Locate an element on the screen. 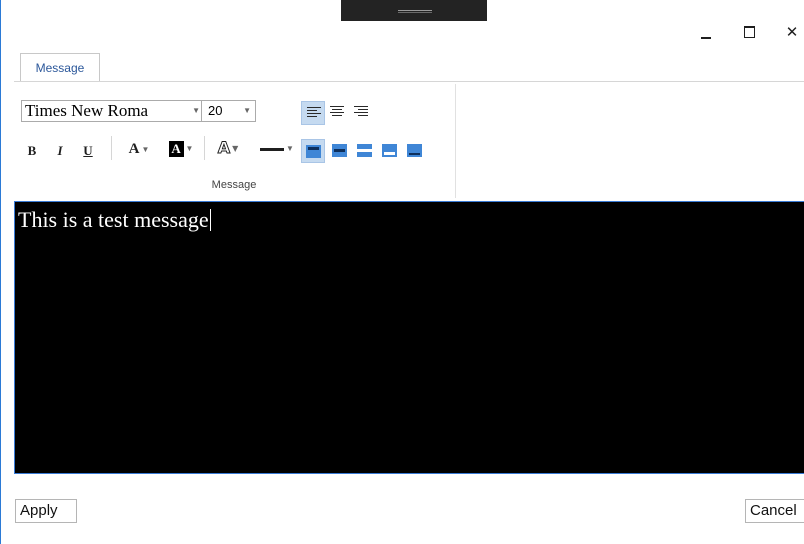 This screenshot has height=544, width=804. position-bottom-edge-button is located at coordinates (415, 151).